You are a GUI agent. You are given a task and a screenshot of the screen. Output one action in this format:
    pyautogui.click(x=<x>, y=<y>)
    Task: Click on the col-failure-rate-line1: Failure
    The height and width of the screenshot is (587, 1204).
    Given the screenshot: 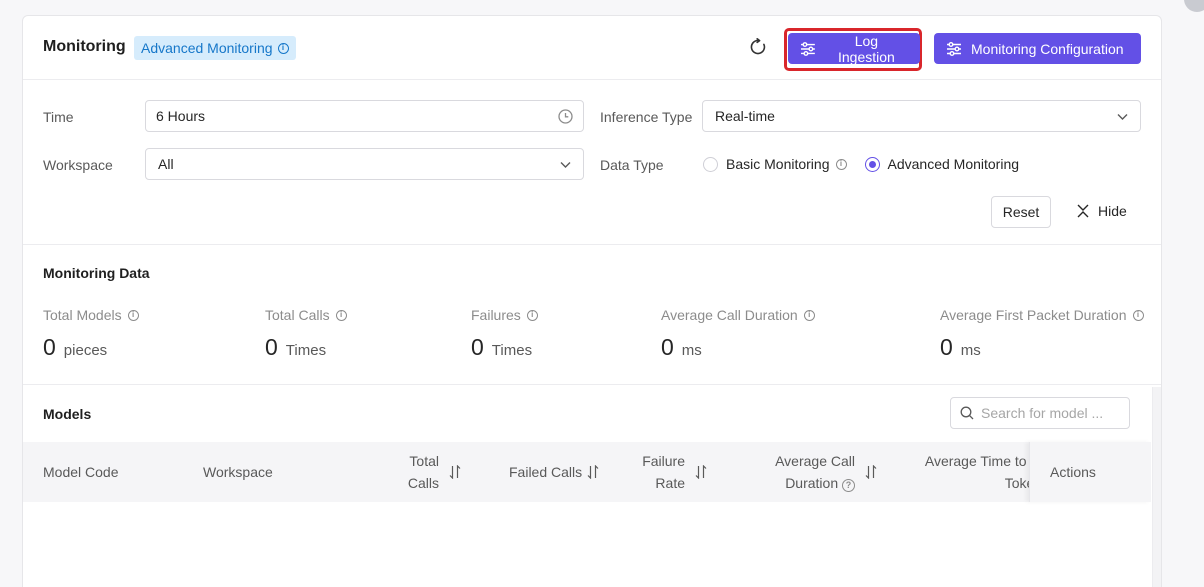 What is the action you would take?
    pyautogui.click(x=663, y=461)
    